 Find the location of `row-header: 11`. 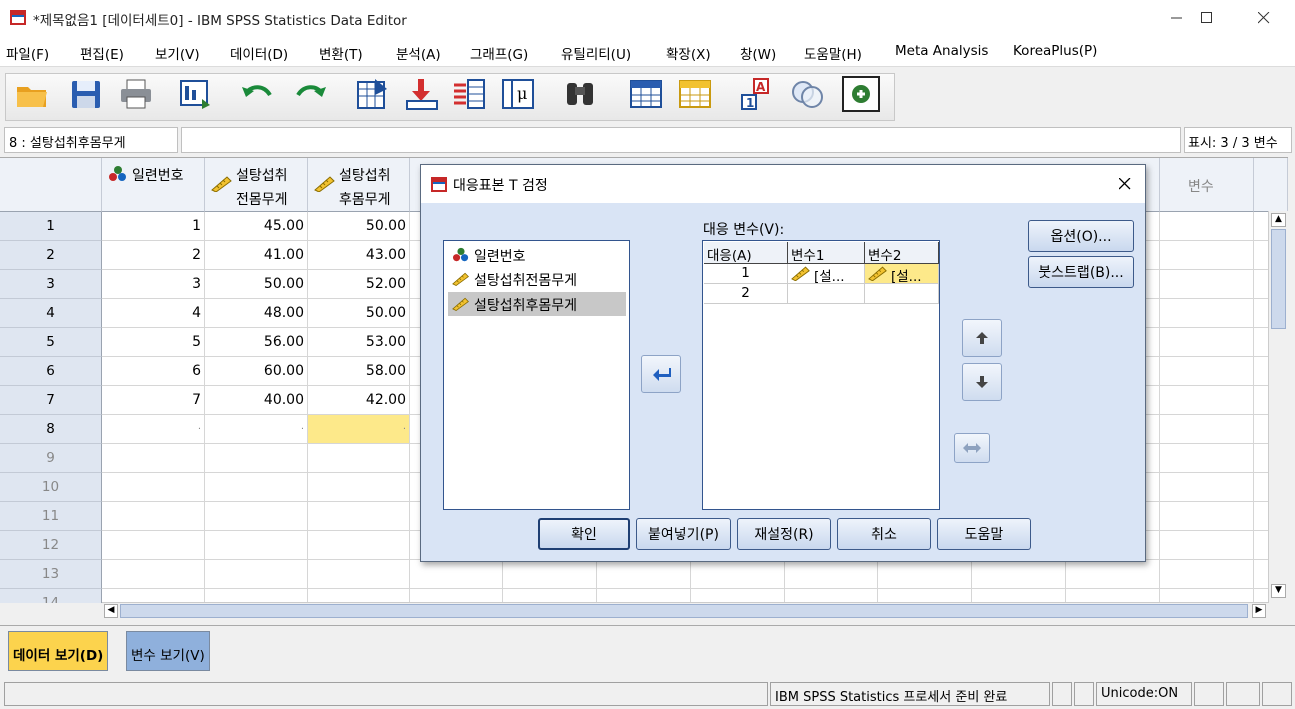

row-header: 11 is located at coordinates (51, 516).